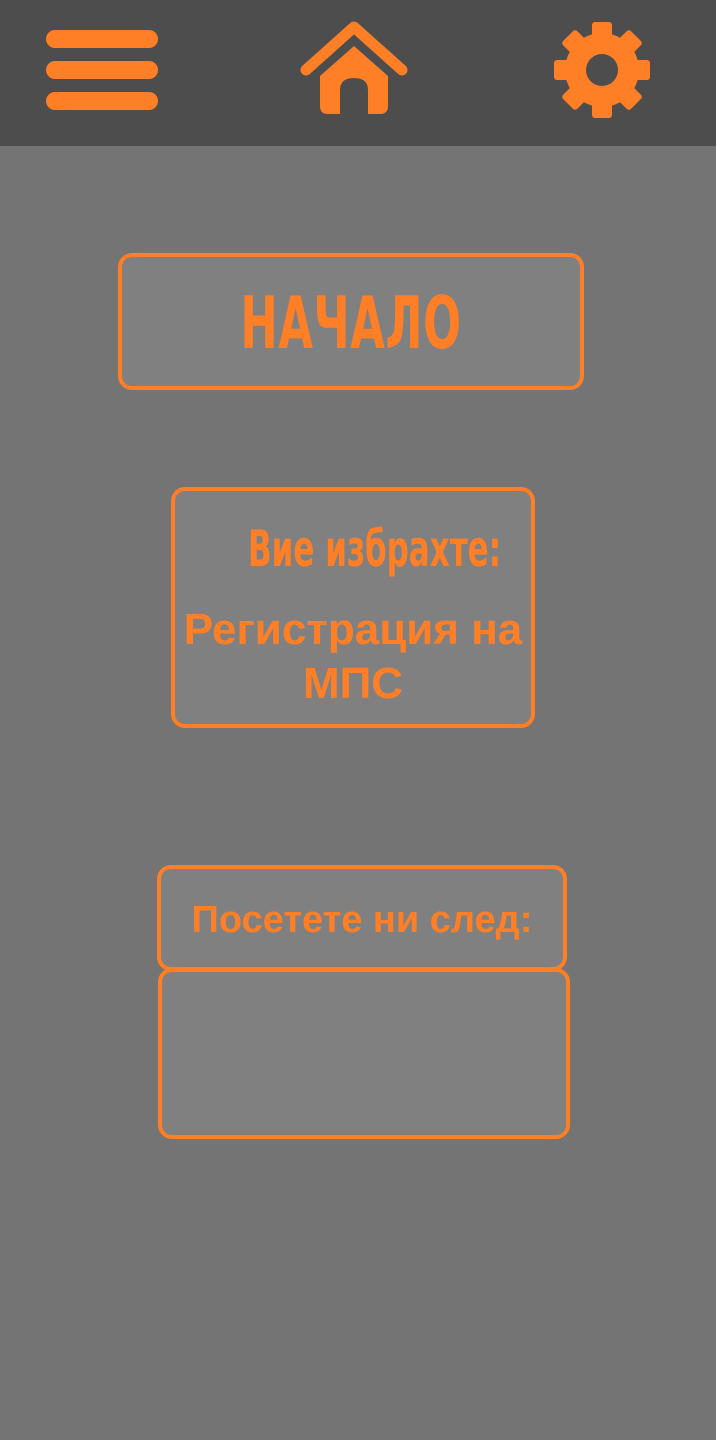 The image size is (716, 1440). I want to click on gear-icon, so click(602, 70).